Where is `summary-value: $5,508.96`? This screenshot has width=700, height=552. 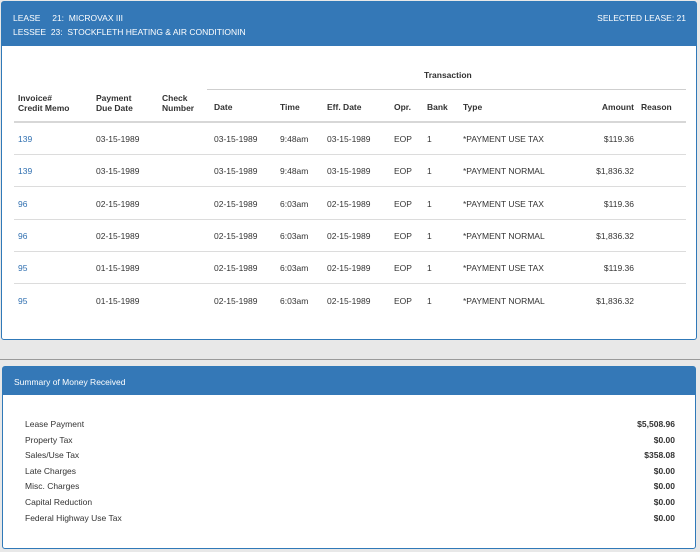
summary-value: $5,508.96 is located at coordinates (656, 424).